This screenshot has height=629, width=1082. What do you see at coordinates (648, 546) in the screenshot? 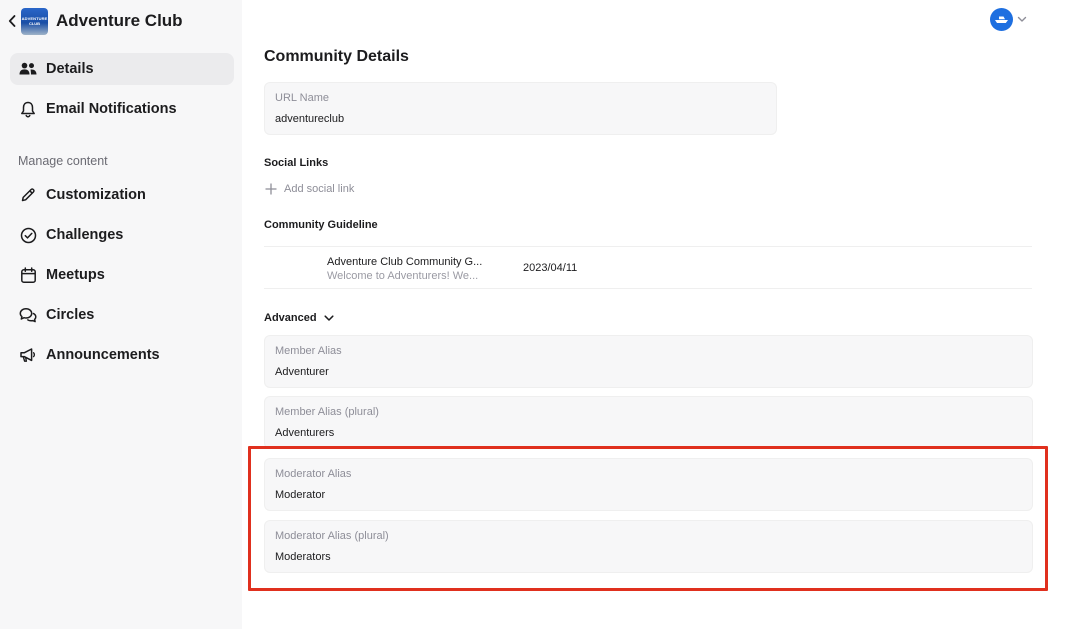
I see `moderator-alias-plural-field: Moderator Alias (plural) Moderators` at bounding box center [648, 546].